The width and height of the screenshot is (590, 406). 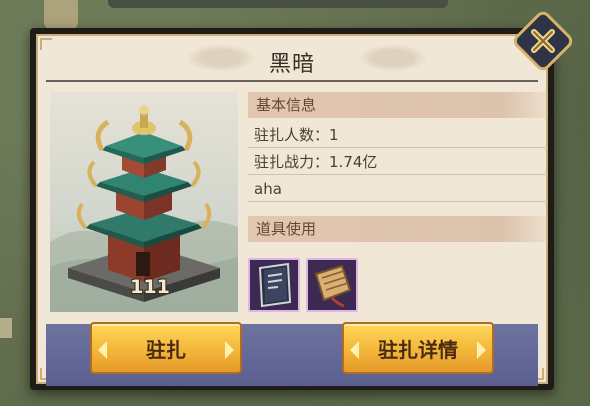 I want to click on garrison-button-label: 驻扎, so click(x=166, y=349).